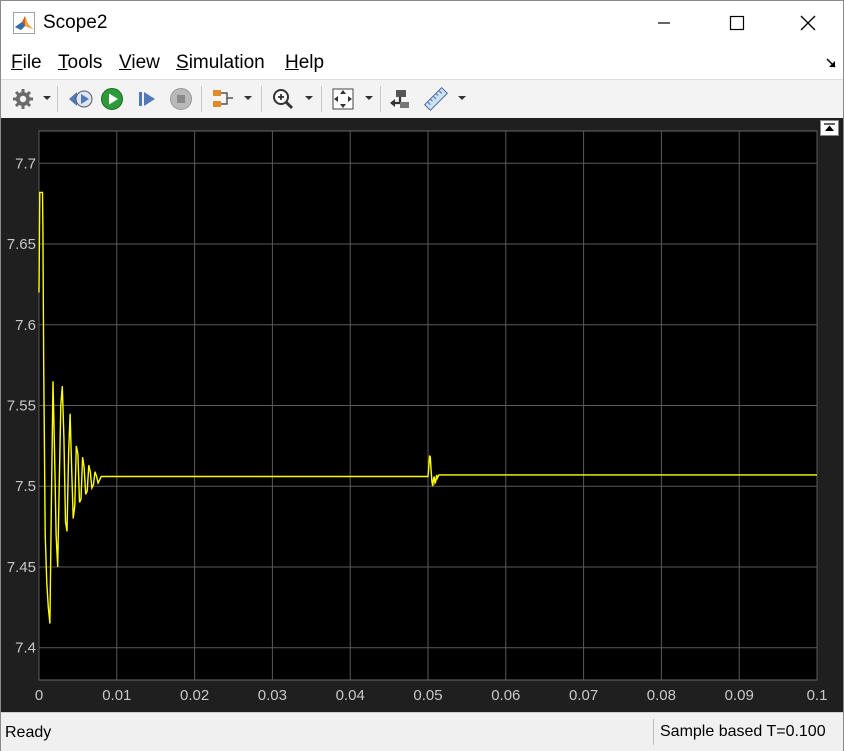  I want to click on highlight-block-button, so click(400, 99).